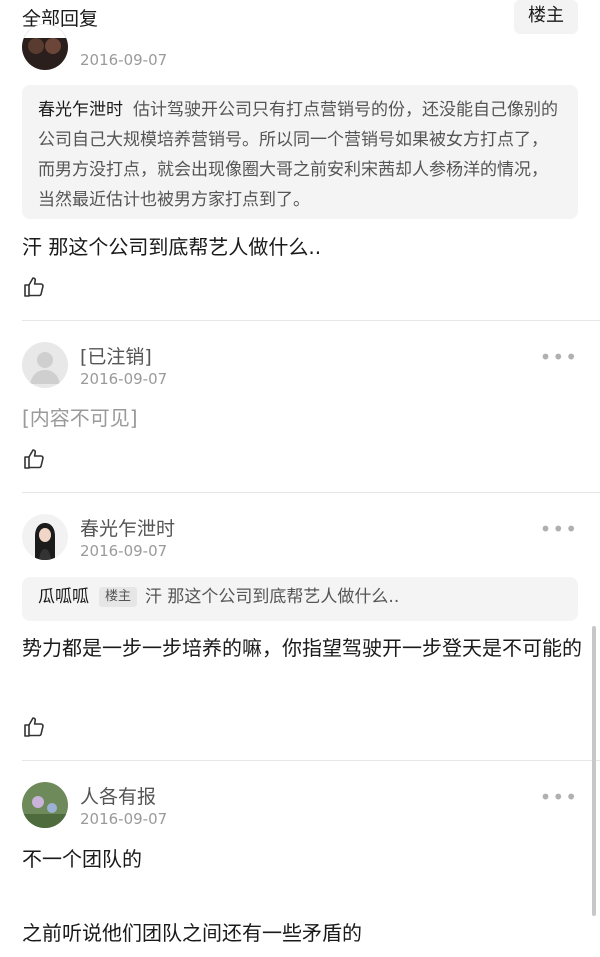  What do you see at coordinates (172, 247) in the screenshot?
I see `comment-content: 汗 那这个公司到底帮艺人做什么..` at bounding box center [172, 247].